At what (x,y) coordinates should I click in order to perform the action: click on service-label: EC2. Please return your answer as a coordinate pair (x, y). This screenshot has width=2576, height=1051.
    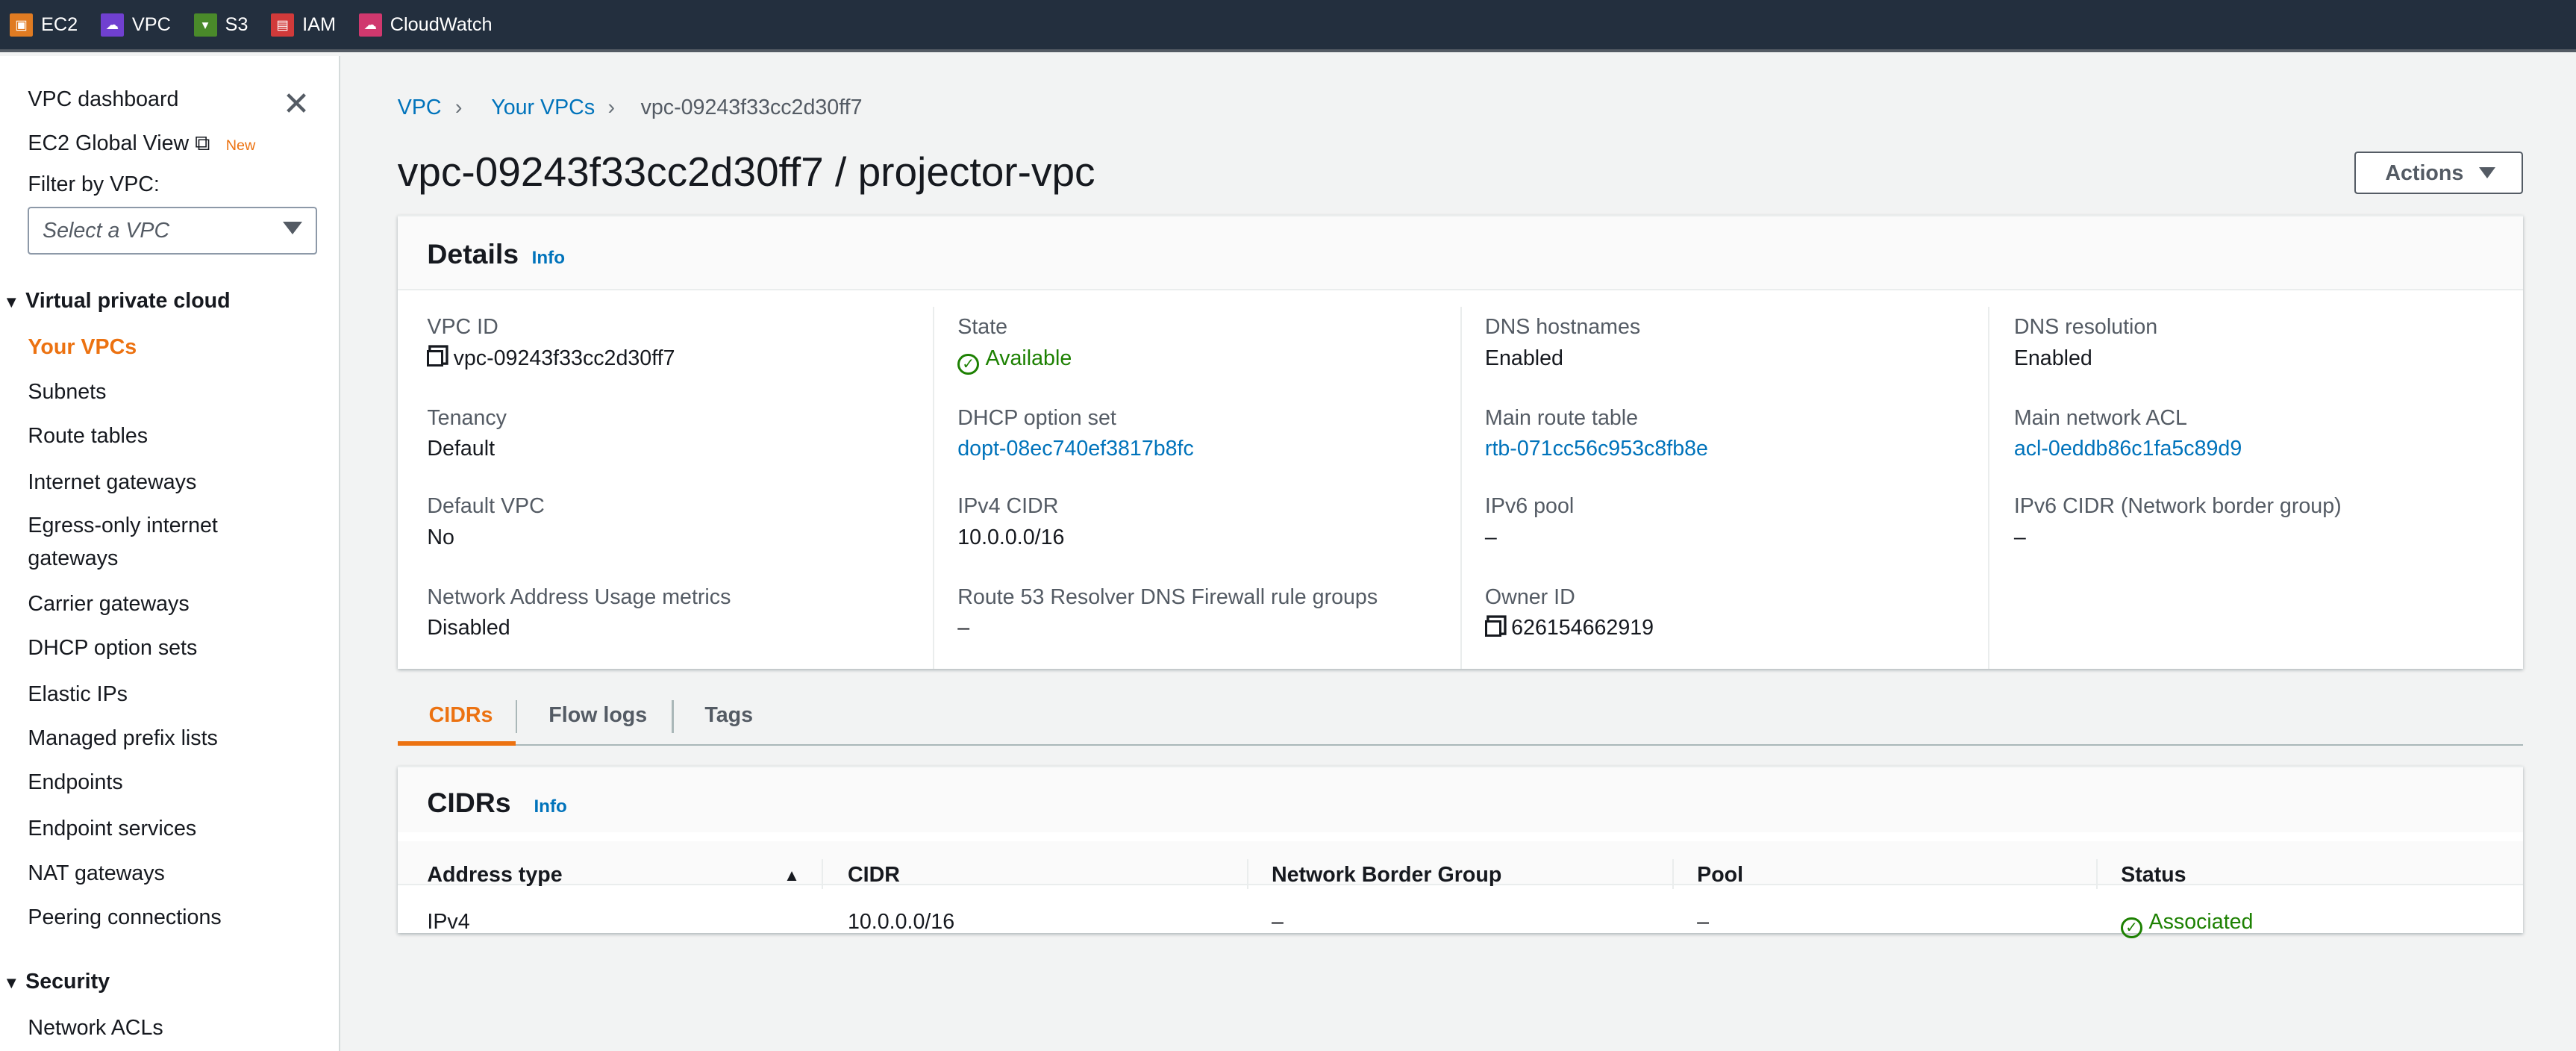
    Looking at the image, I should click on (59, 24).